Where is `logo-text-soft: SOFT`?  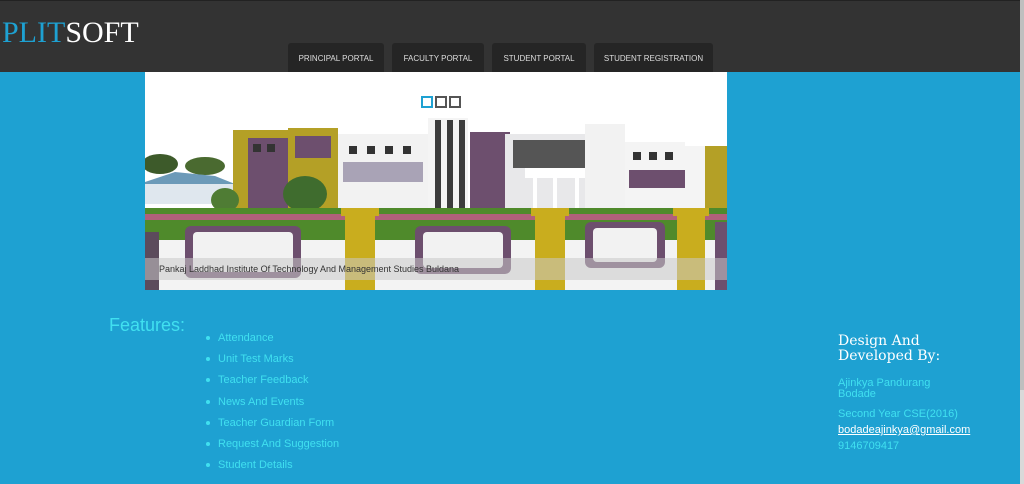 logo-text-soft: SOFT is located at coordinates (102, 32).